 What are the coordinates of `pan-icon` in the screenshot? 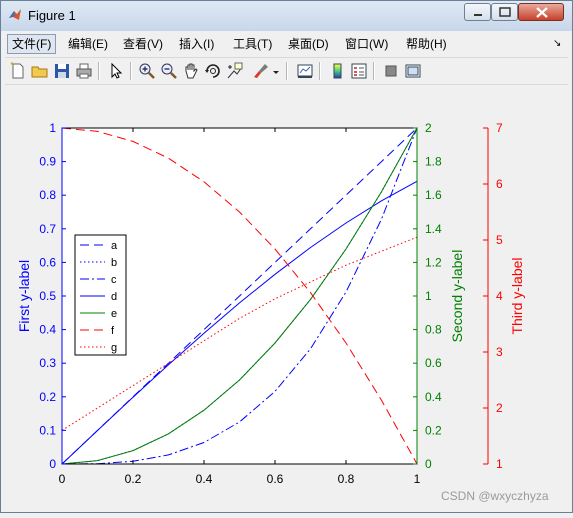 It's located at (191, 71).